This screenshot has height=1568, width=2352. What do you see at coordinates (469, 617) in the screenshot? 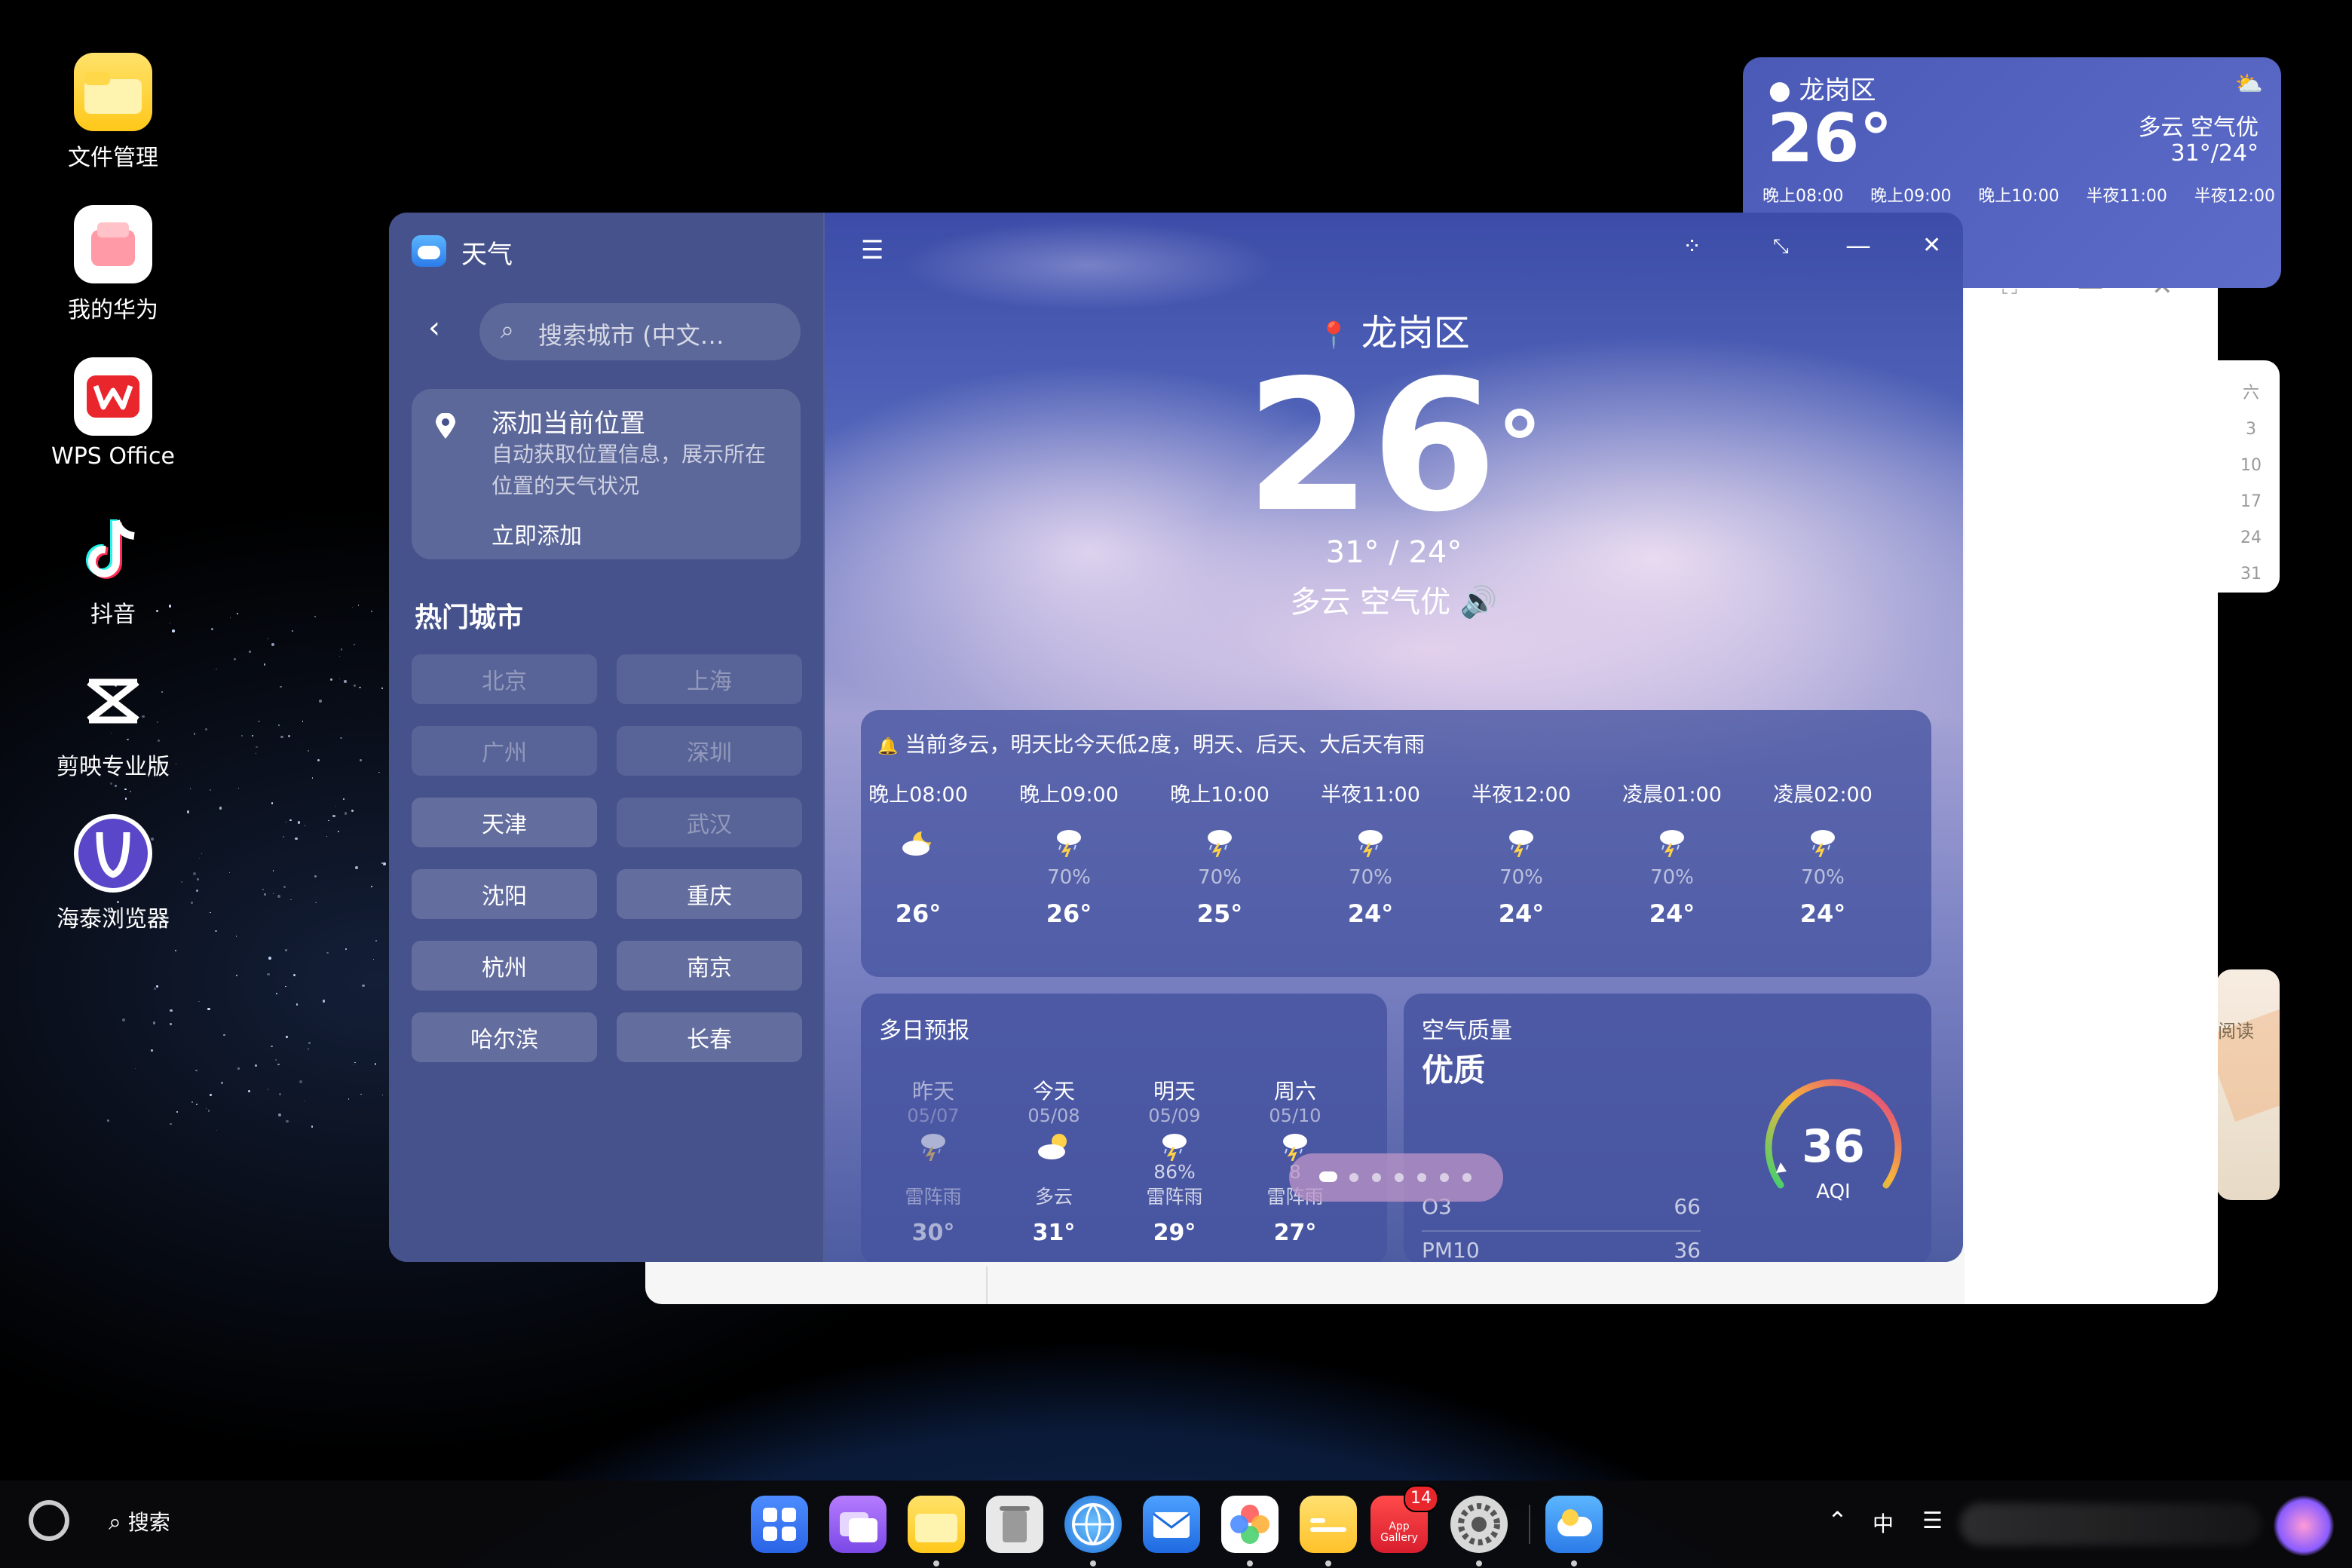
I see `hot-cities-title: 热门城市` at bounding box center [469, 617].